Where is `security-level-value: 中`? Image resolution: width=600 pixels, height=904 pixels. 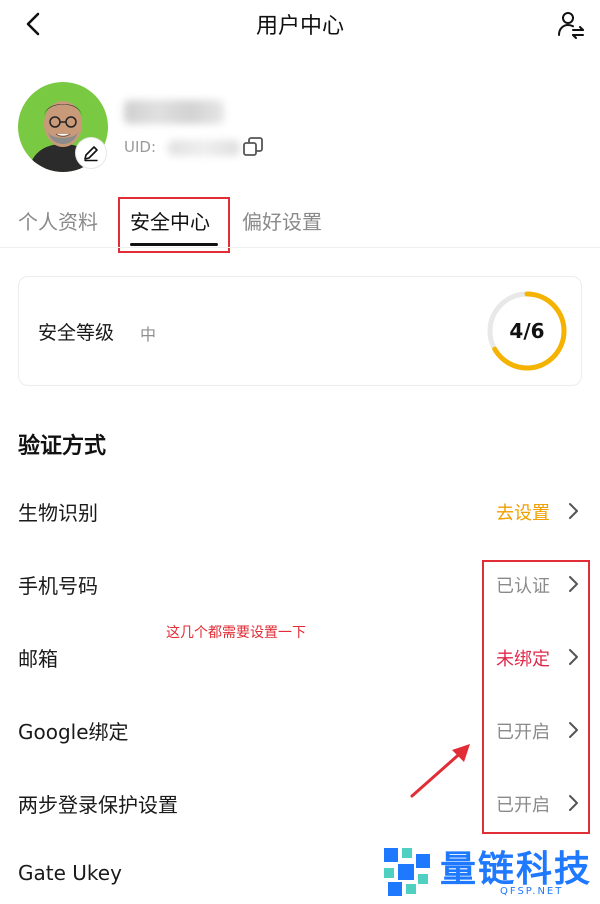
security-level-value: 中 is located at coordinates (148, 334).